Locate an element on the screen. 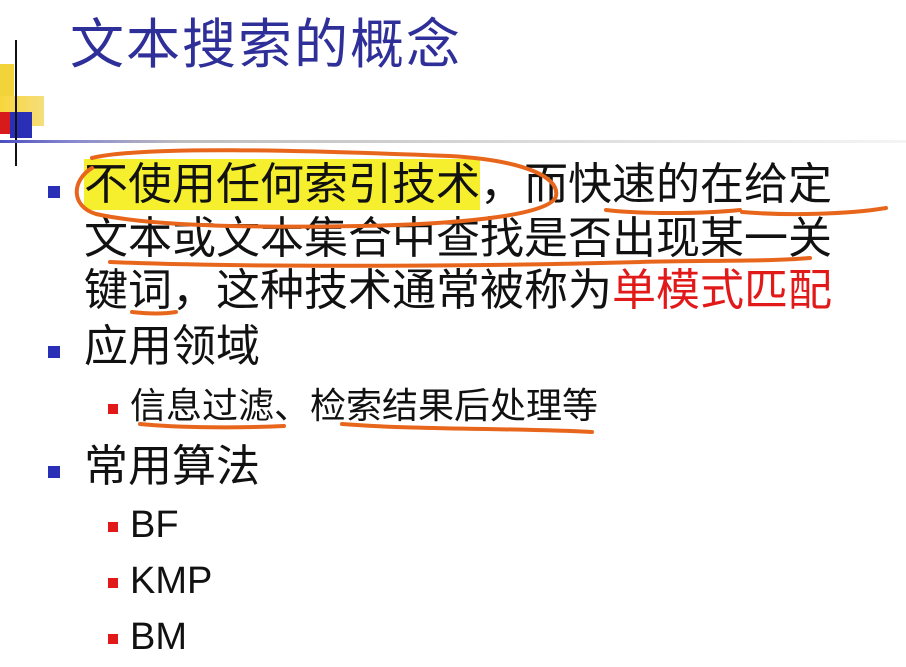 Image resolution: width=906 pixels, height=667 pixels. title-divider-line is located at coordinates (453, 141).